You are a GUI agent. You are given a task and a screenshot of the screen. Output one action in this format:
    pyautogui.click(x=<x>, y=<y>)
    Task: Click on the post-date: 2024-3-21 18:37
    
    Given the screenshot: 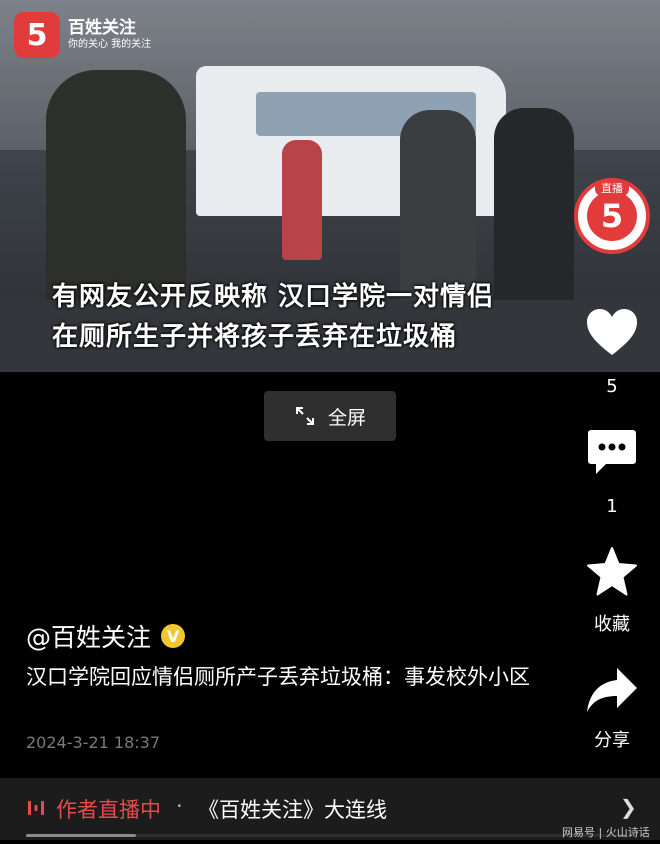 What is the action you would take?
    pyautogui.click(x=93, y=742)
    